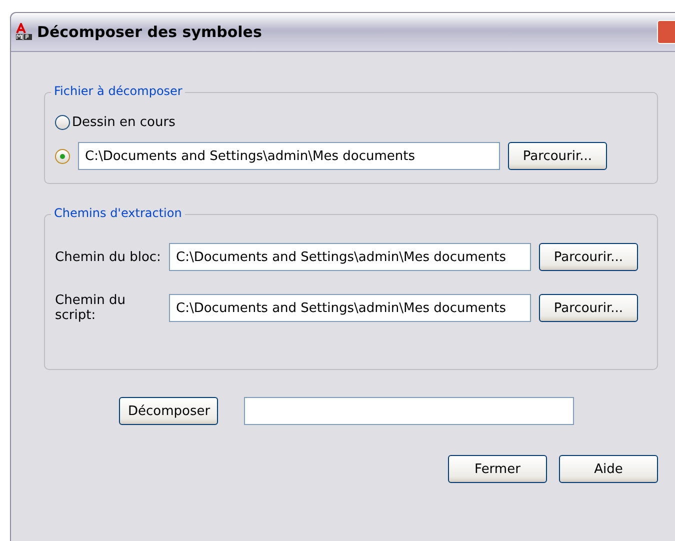 The width and height of the screenshot is (675, 541). Describe the element at coordinates (409, 411) in the screenshot. I see `status-field` at that location.